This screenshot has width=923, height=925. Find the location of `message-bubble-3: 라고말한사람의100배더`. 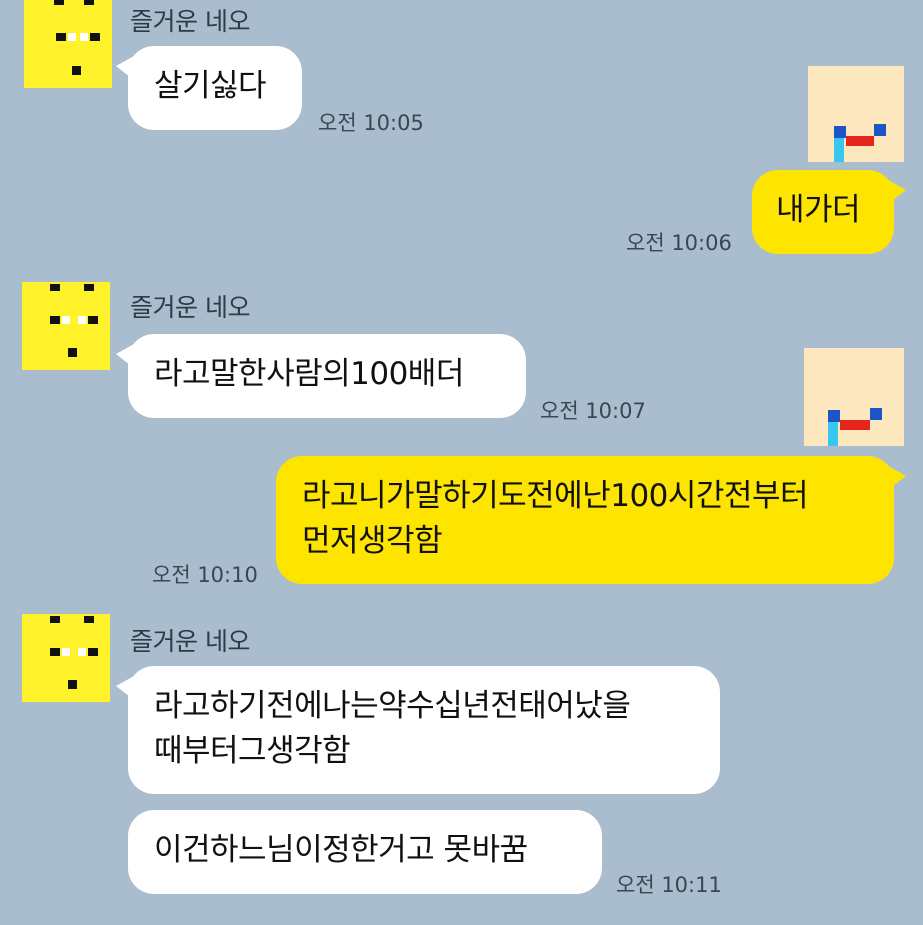

message-bubble-3: 라고말한사람의100배더 is located at coordinates (321, 376).